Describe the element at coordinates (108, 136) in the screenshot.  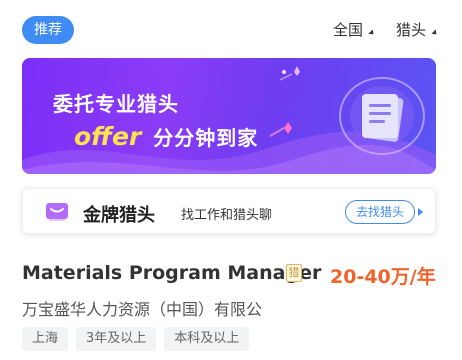
I see `banner-offer-text: offer` at that location.